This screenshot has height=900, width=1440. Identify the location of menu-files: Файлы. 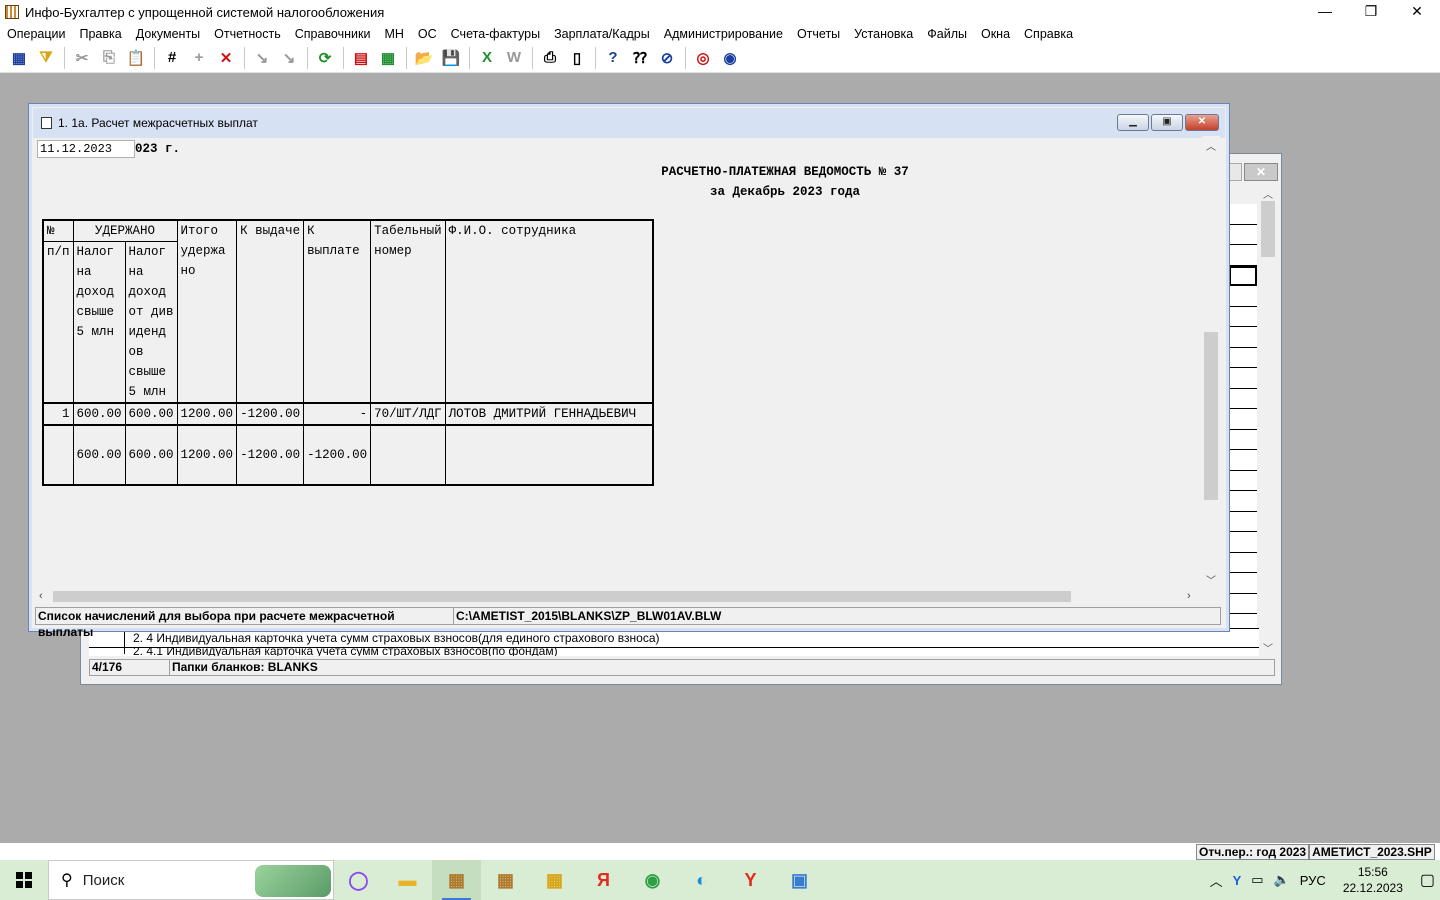
(947, 34).